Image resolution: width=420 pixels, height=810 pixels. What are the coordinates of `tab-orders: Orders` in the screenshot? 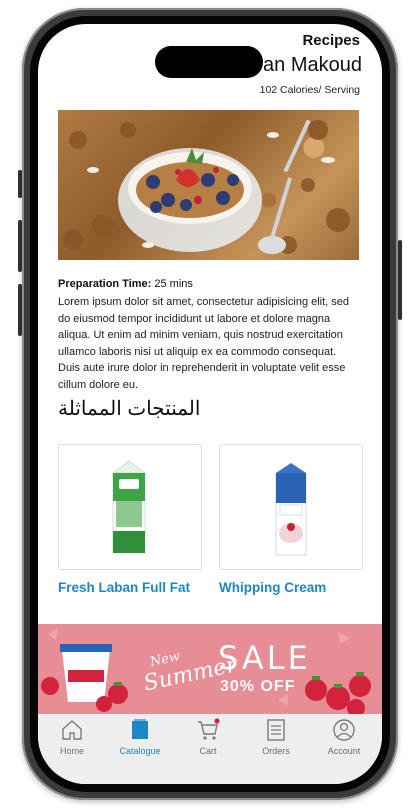 It's located at (276, 735).